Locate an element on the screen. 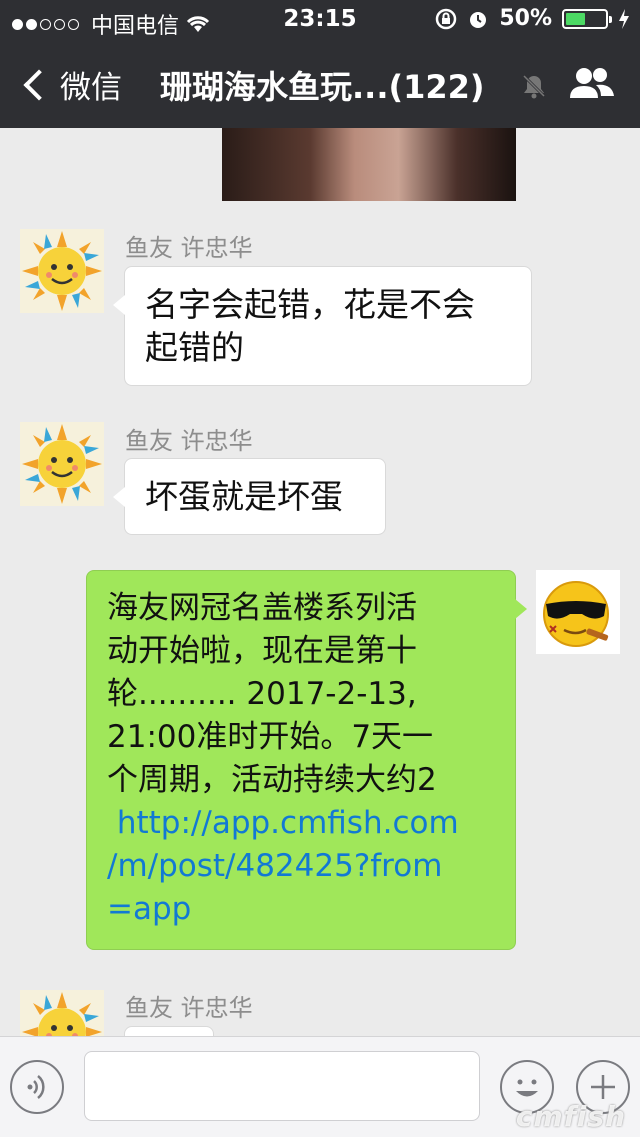 The height and width of the screenshot is (1137, 640). back-label: 微信 is located at coordinates (91, 88).